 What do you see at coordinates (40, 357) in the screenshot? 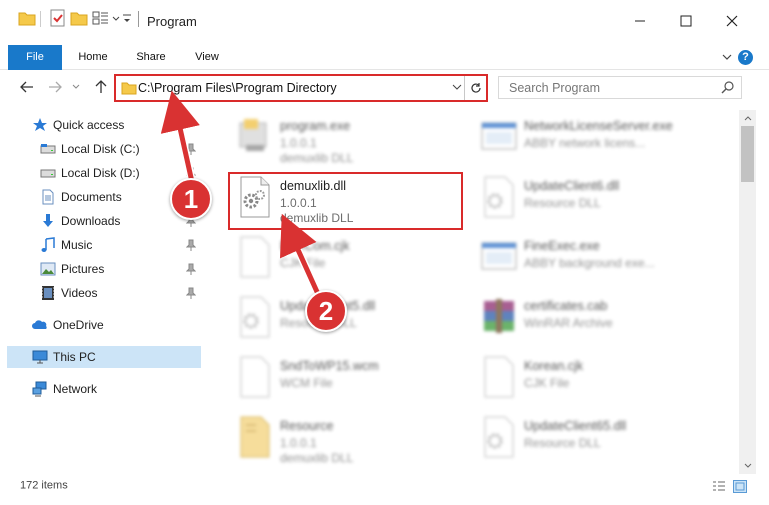
I see `this-pc-icon` at bounding box center [40, 357].